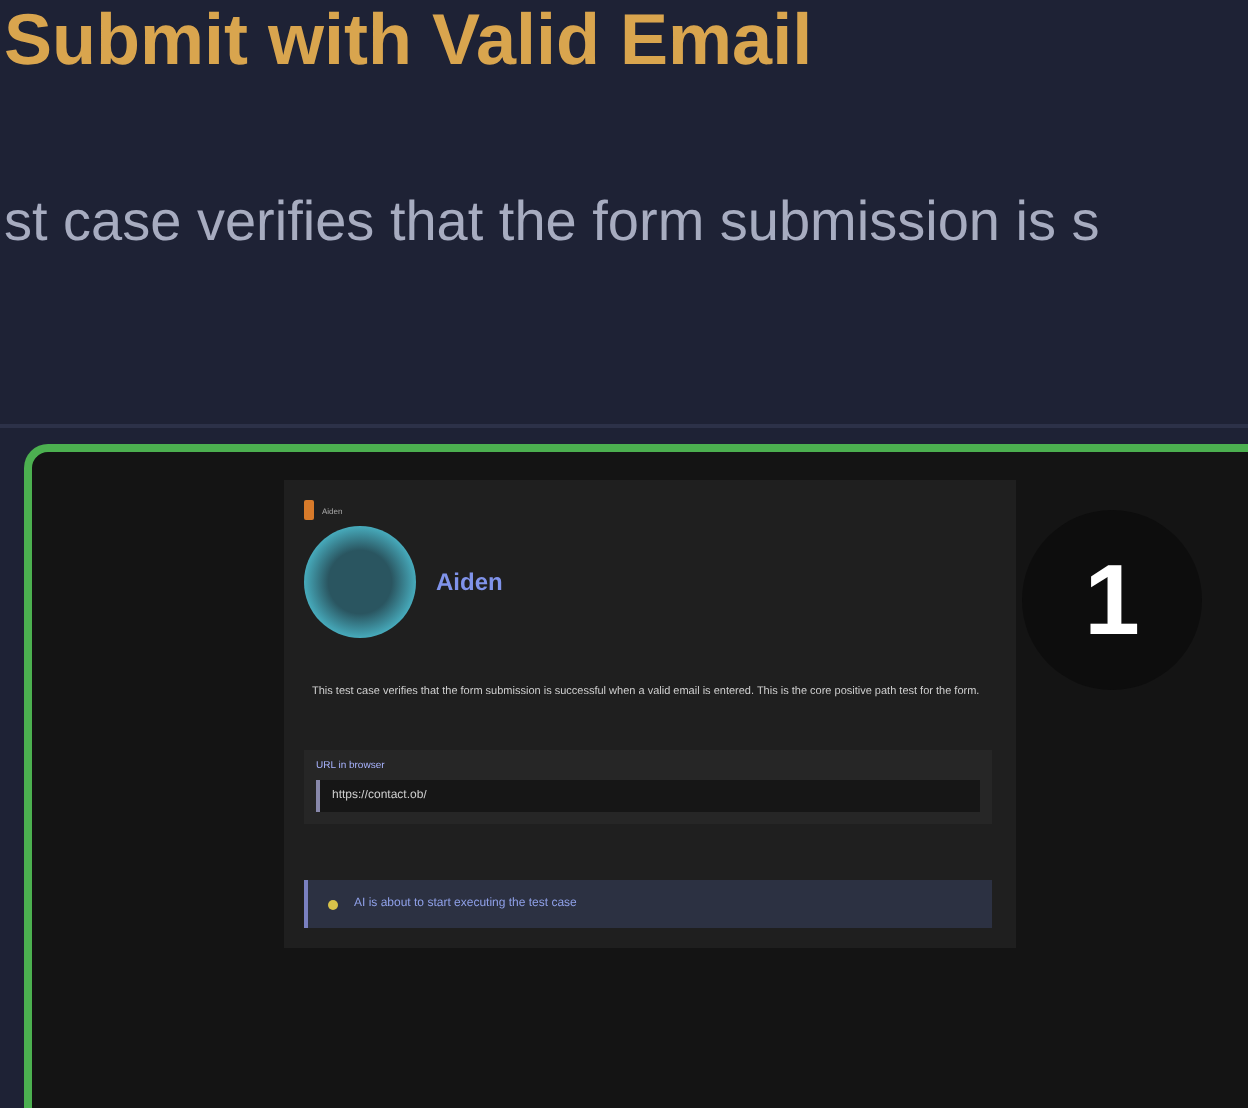 The width and height of the screenshot is (1248, 1108). Describe the element at coordinates (333, 904) in the screenshot. I see `status-dot-icon` at that location.